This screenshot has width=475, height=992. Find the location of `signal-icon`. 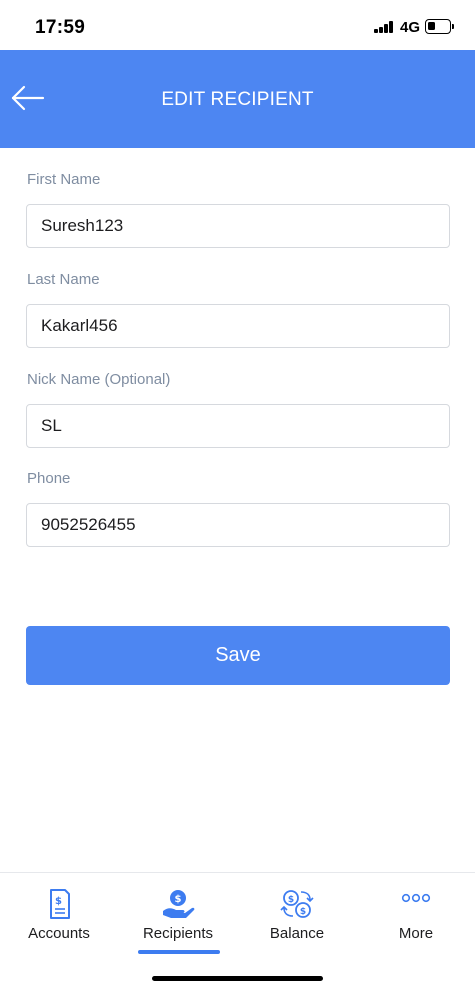

signal-icon is located at coordinates (384, 27).